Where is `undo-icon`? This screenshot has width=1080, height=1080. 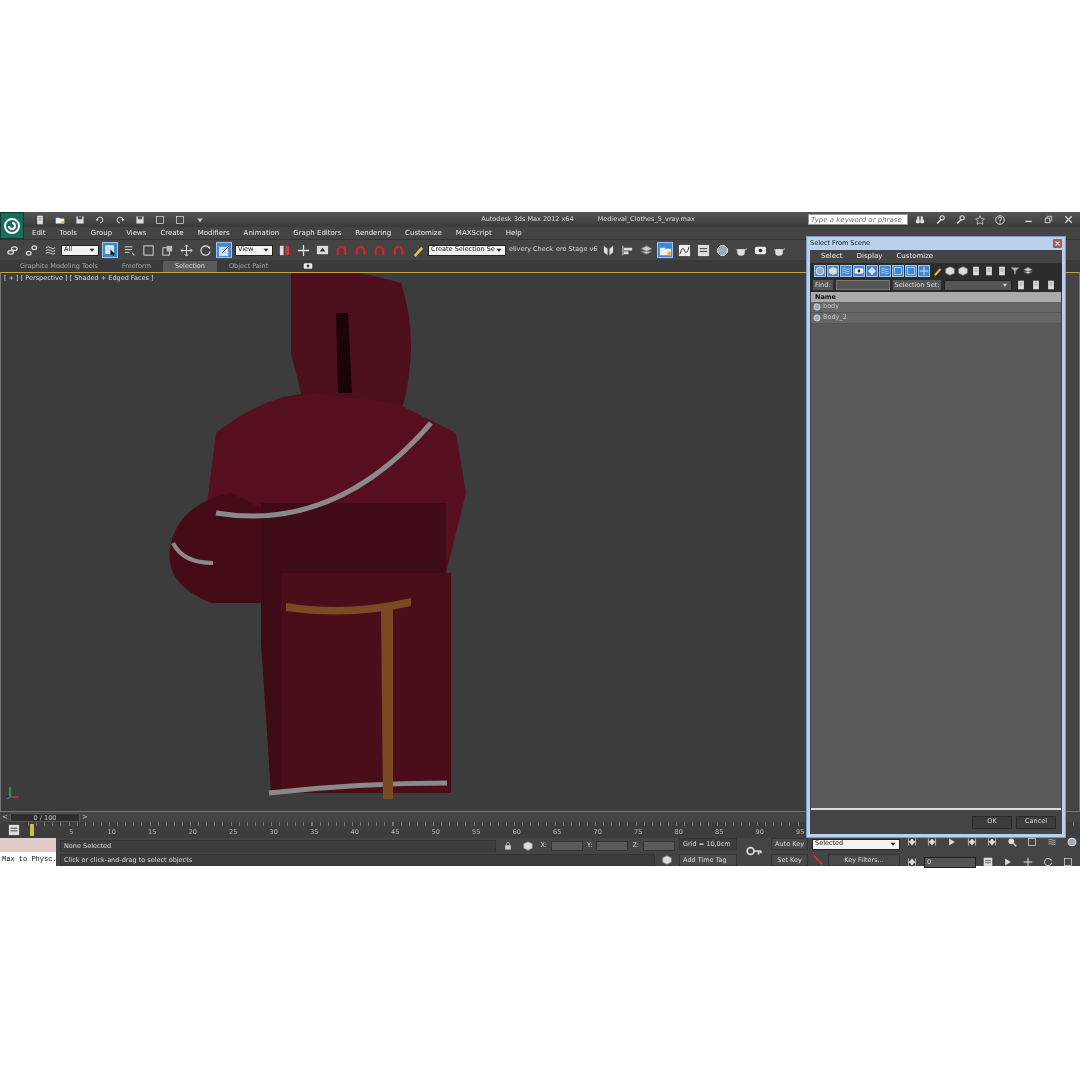 undo-icon is located at coordinates (100, 219).